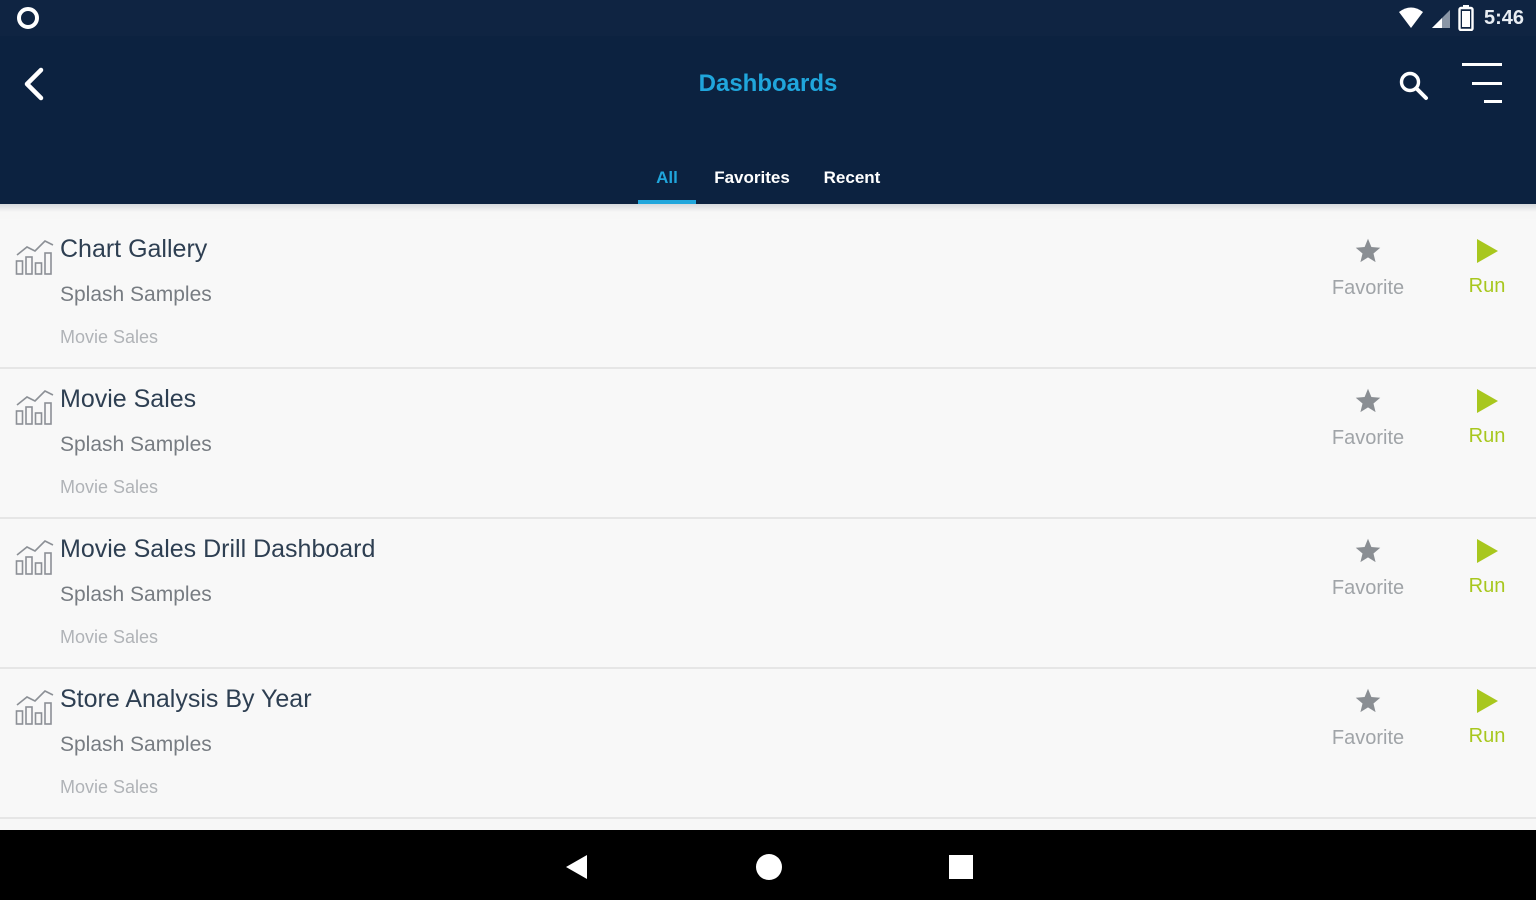 Image resolution: width=1536 pixels, height=900 pixels. I want to click on status-left, so click(28, 18).